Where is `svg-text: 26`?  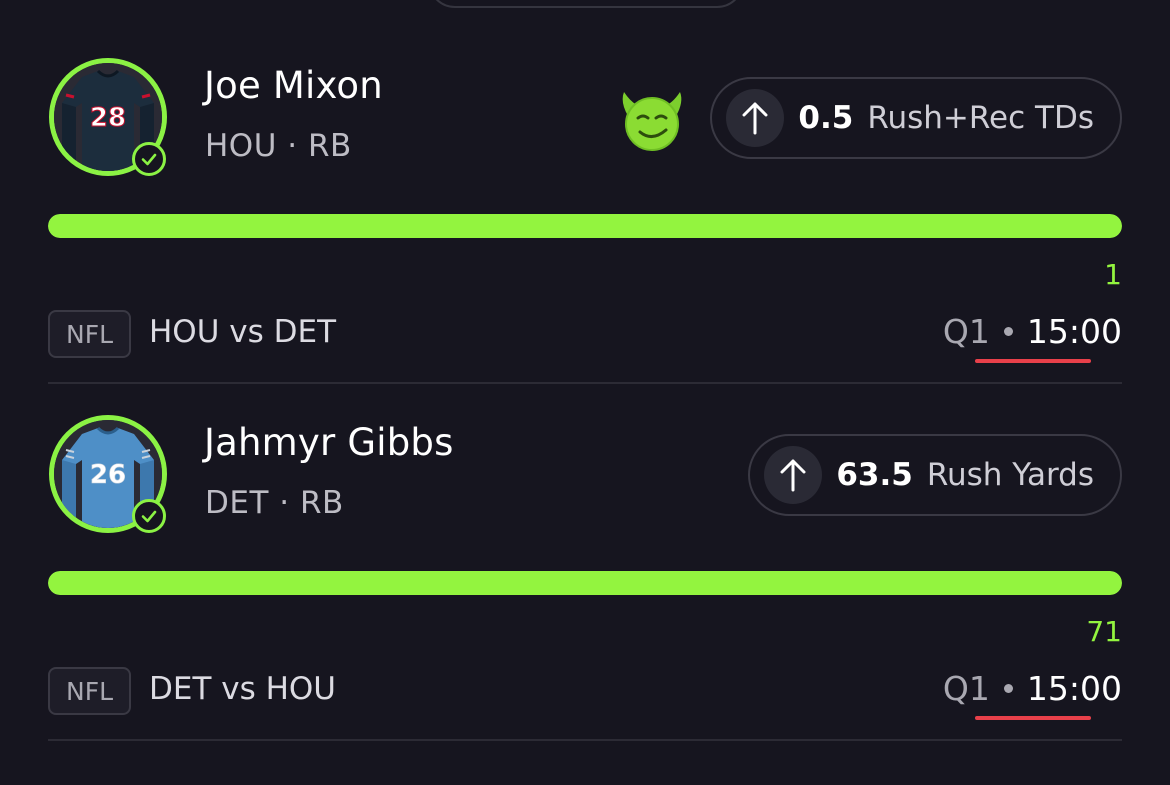
svg-text: 26 is located at coordinates (108, 475).